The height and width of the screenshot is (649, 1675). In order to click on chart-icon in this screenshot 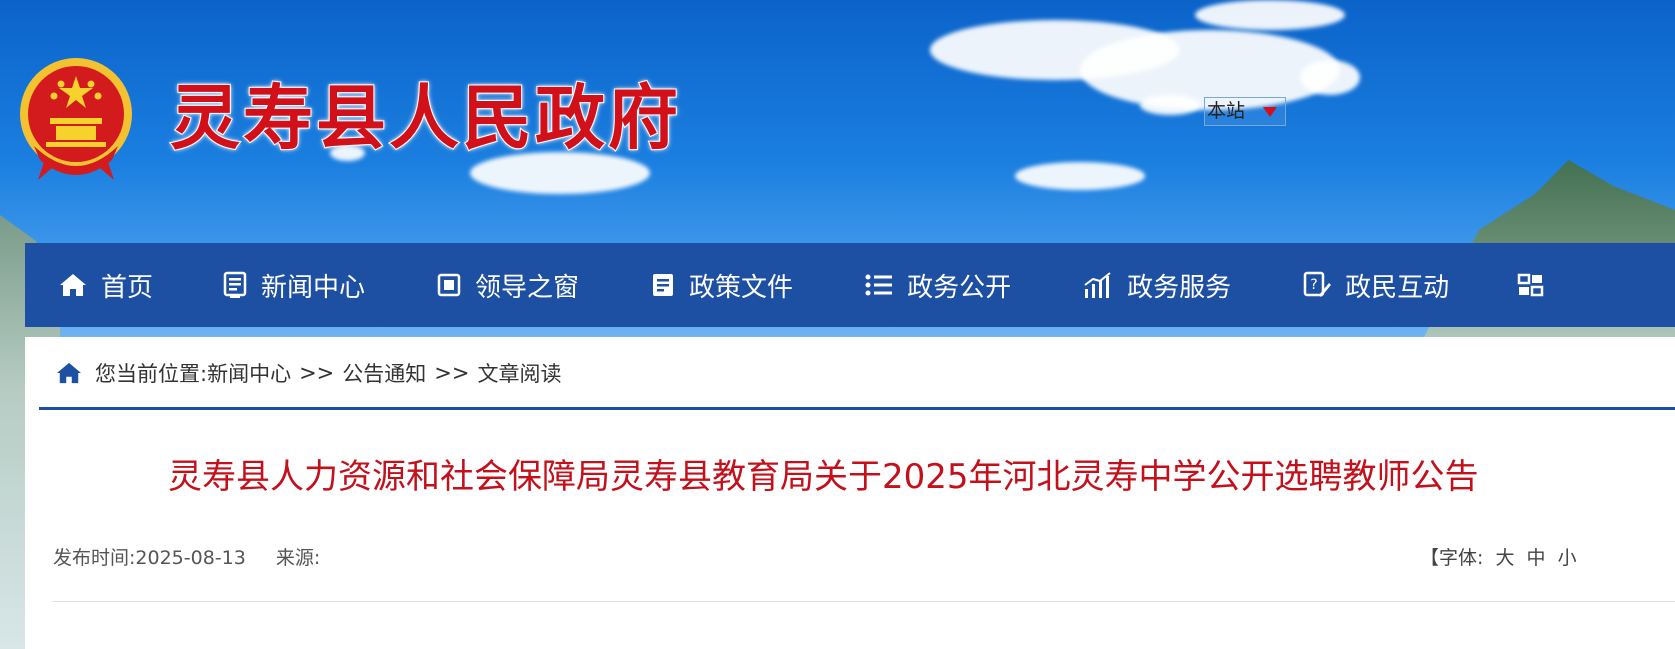, I will do `click(1097, 285)`.